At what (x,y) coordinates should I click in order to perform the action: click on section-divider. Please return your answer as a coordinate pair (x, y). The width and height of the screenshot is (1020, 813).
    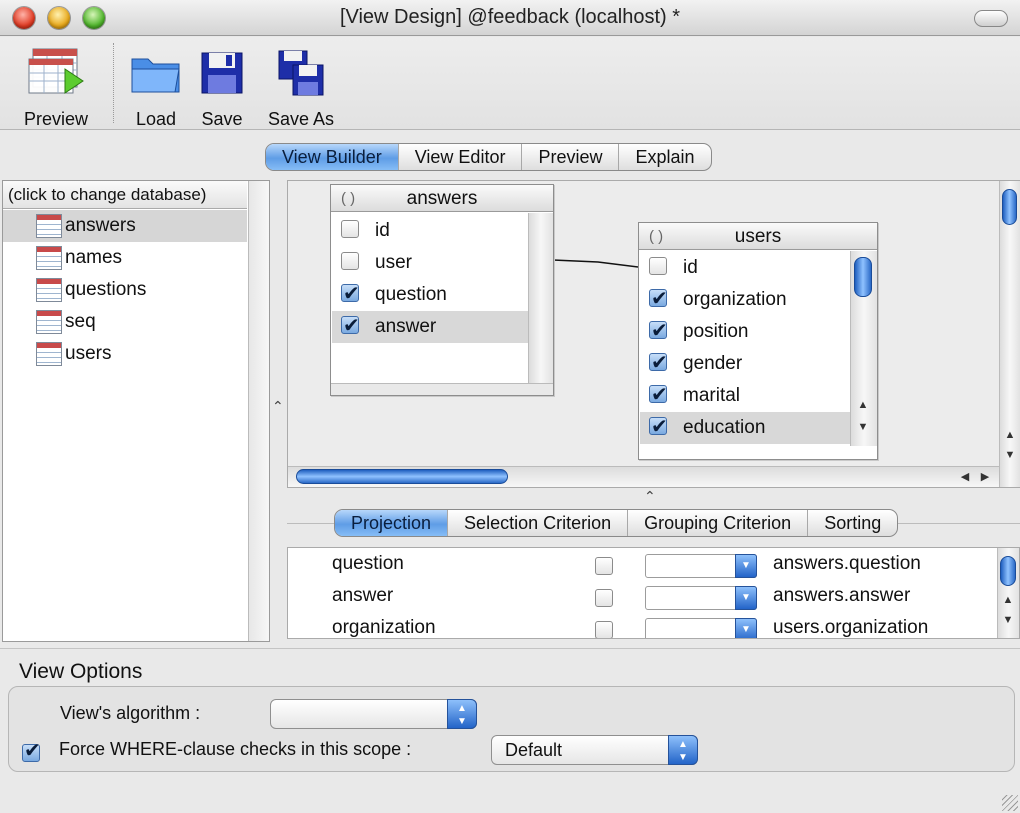
    Looking at the image, I should click on (510, 648).